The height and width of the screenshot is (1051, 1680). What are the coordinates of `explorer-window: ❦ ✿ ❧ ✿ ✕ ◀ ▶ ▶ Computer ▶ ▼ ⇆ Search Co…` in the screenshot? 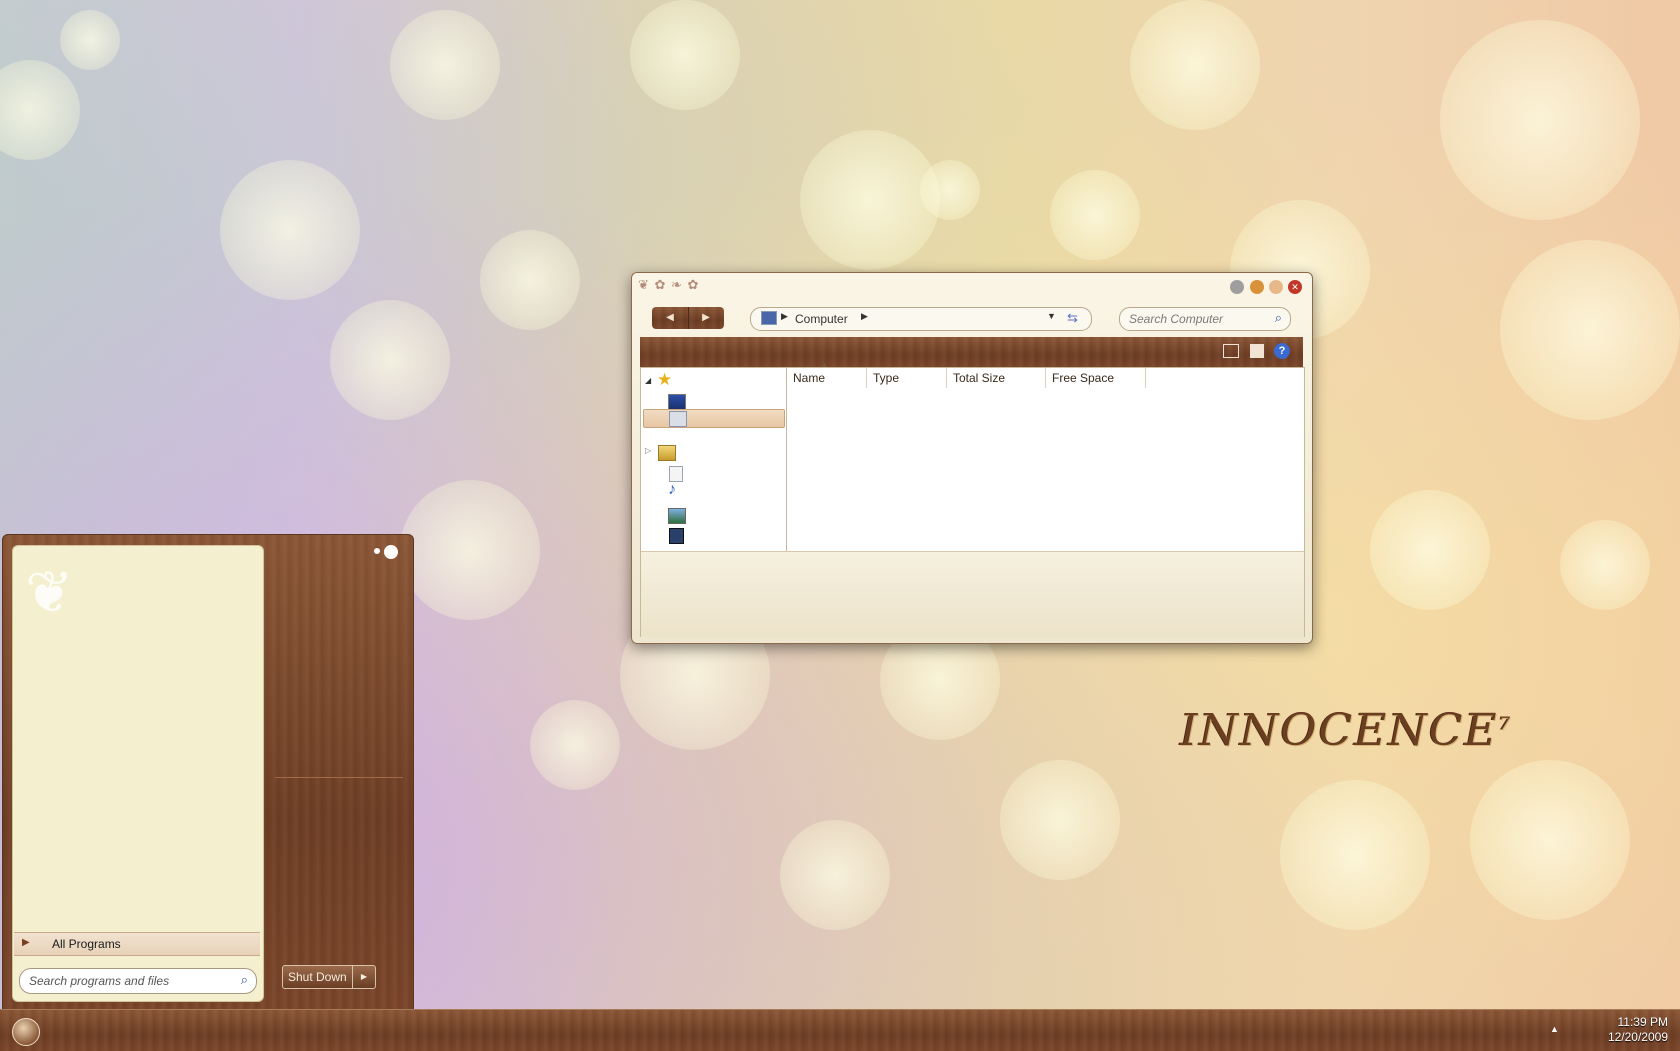 It's located at (972, 458).